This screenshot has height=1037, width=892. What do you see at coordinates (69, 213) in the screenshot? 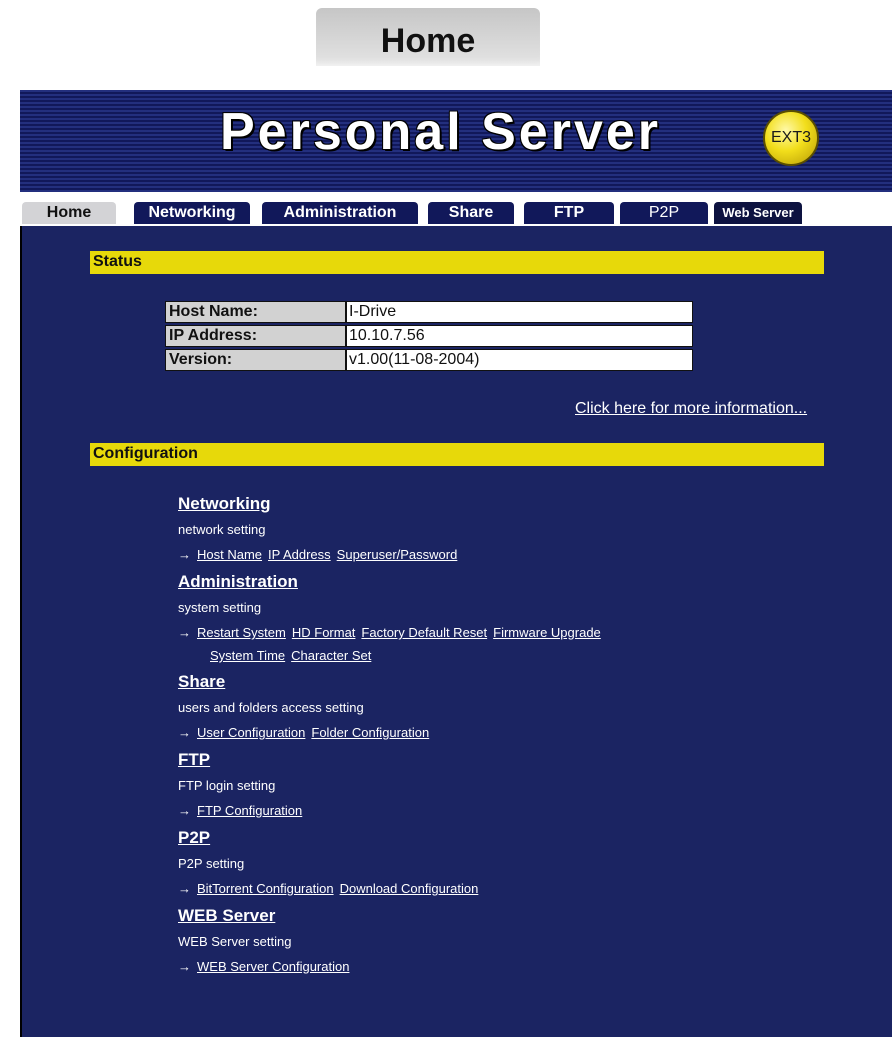
I see `tab-home: Home` at bounding box center [69, 213].